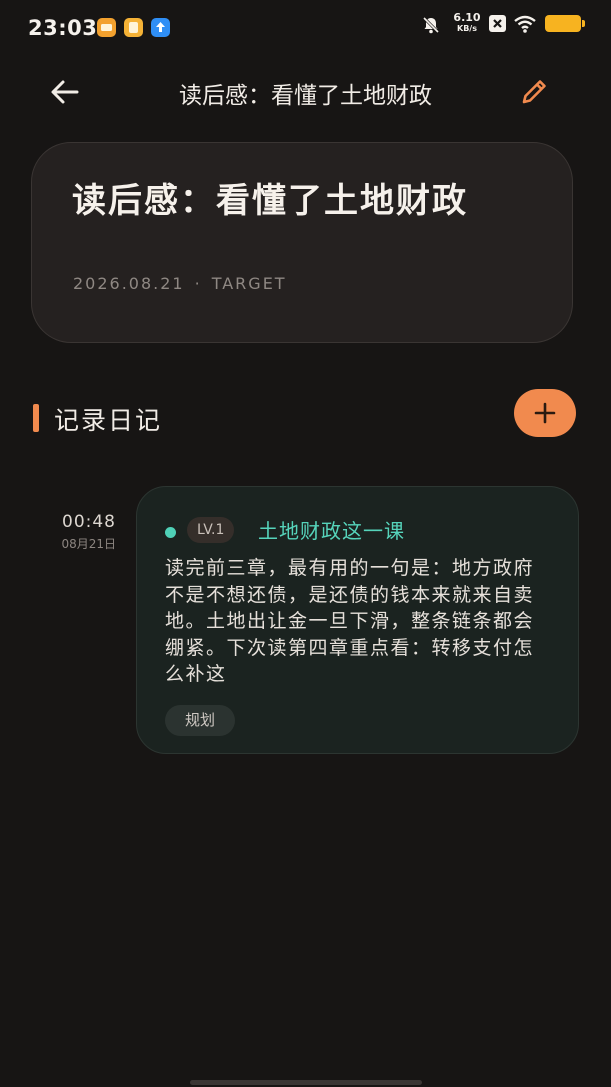 Image resolution: width=611 pixels, height=1087 pixels. I want to click on app-bar: 读后感：看懂了土地财政, so click(305, 92).